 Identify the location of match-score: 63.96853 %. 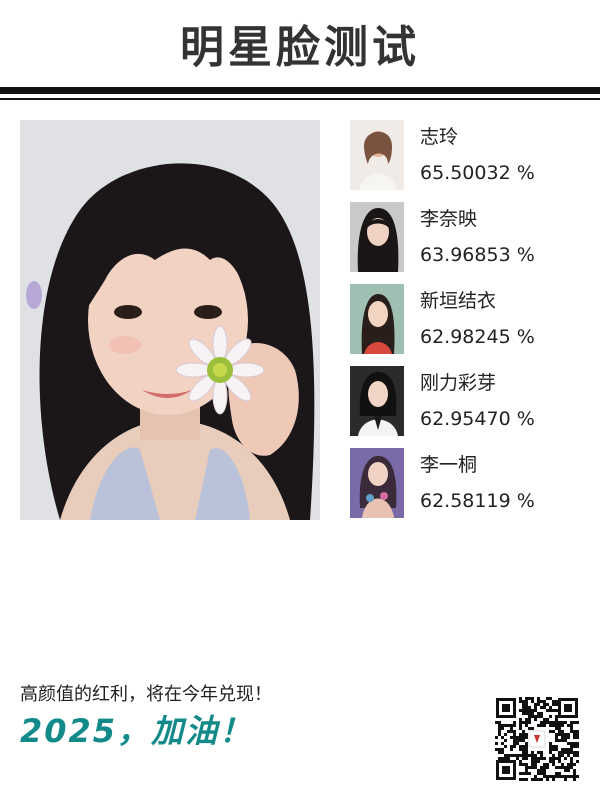
(477, 255).